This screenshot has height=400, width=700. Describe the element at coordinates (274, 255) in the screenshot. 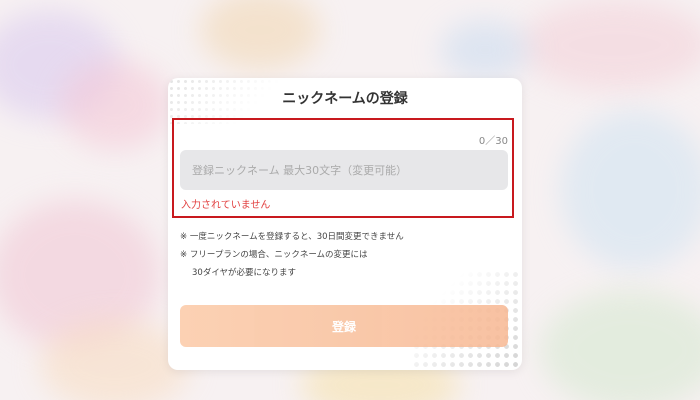

I see `note-line: ※ フリープランの場合、ニックネームの変更には` at that location.